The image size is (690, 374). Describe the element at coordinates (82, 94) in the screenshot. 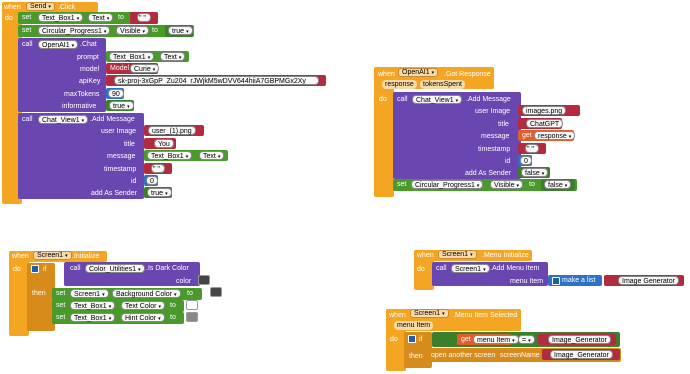

I see `arg-maxtokens: maxTokens` at that location.